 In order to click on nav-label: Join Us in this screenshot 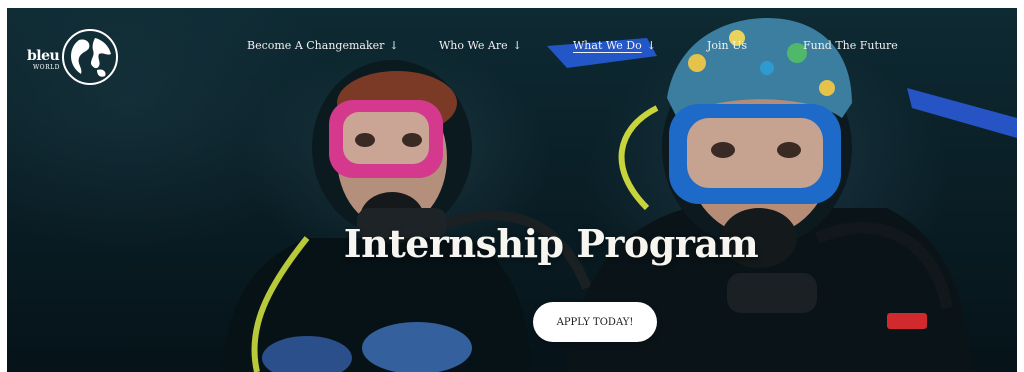, I will do `click(727, 45)`.